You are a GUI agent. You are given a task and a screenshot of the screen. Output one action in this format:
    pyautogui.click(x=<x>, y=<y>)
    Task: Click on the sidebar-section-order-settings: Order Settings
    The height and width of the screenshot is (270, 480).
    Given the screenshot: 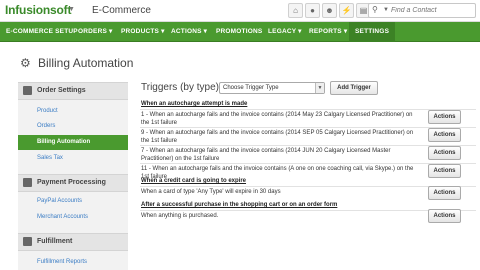 What is the action you would take?
    pyautogui.click(x=73, y=91)
    